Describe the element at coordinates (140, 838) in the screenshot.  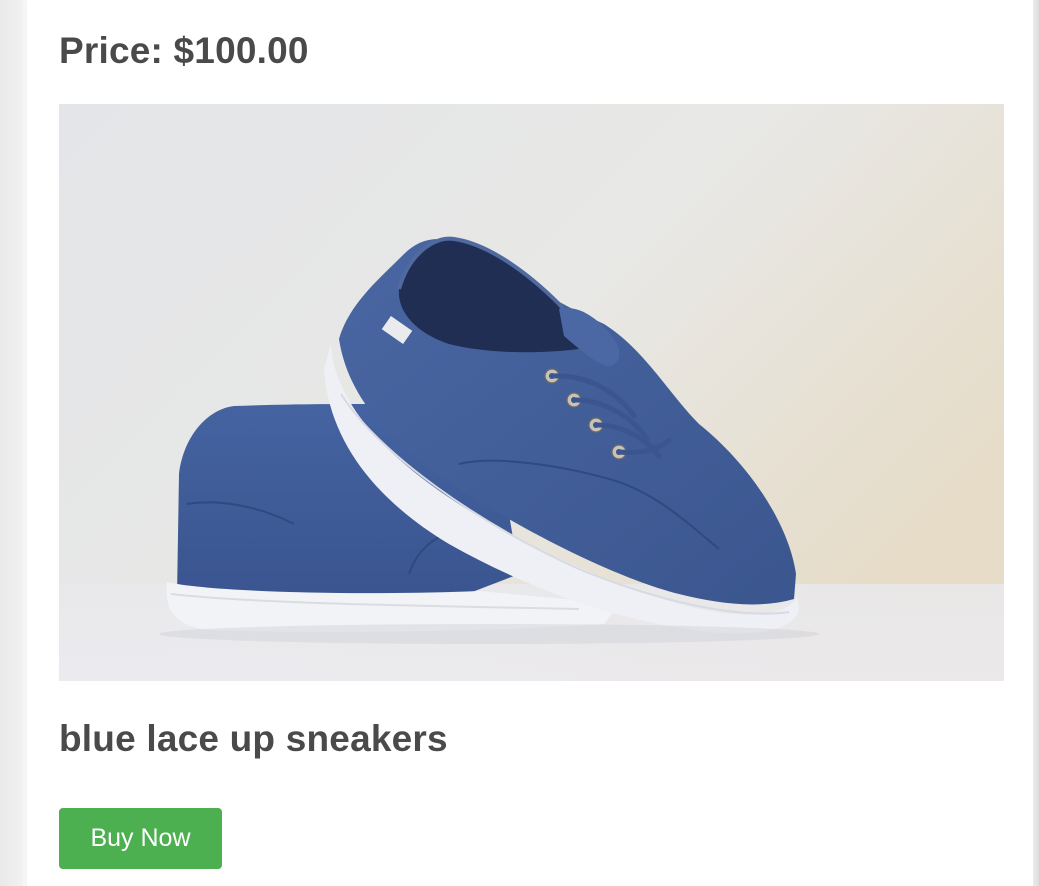
I see `buy-now-button: Buy Now` at that location.